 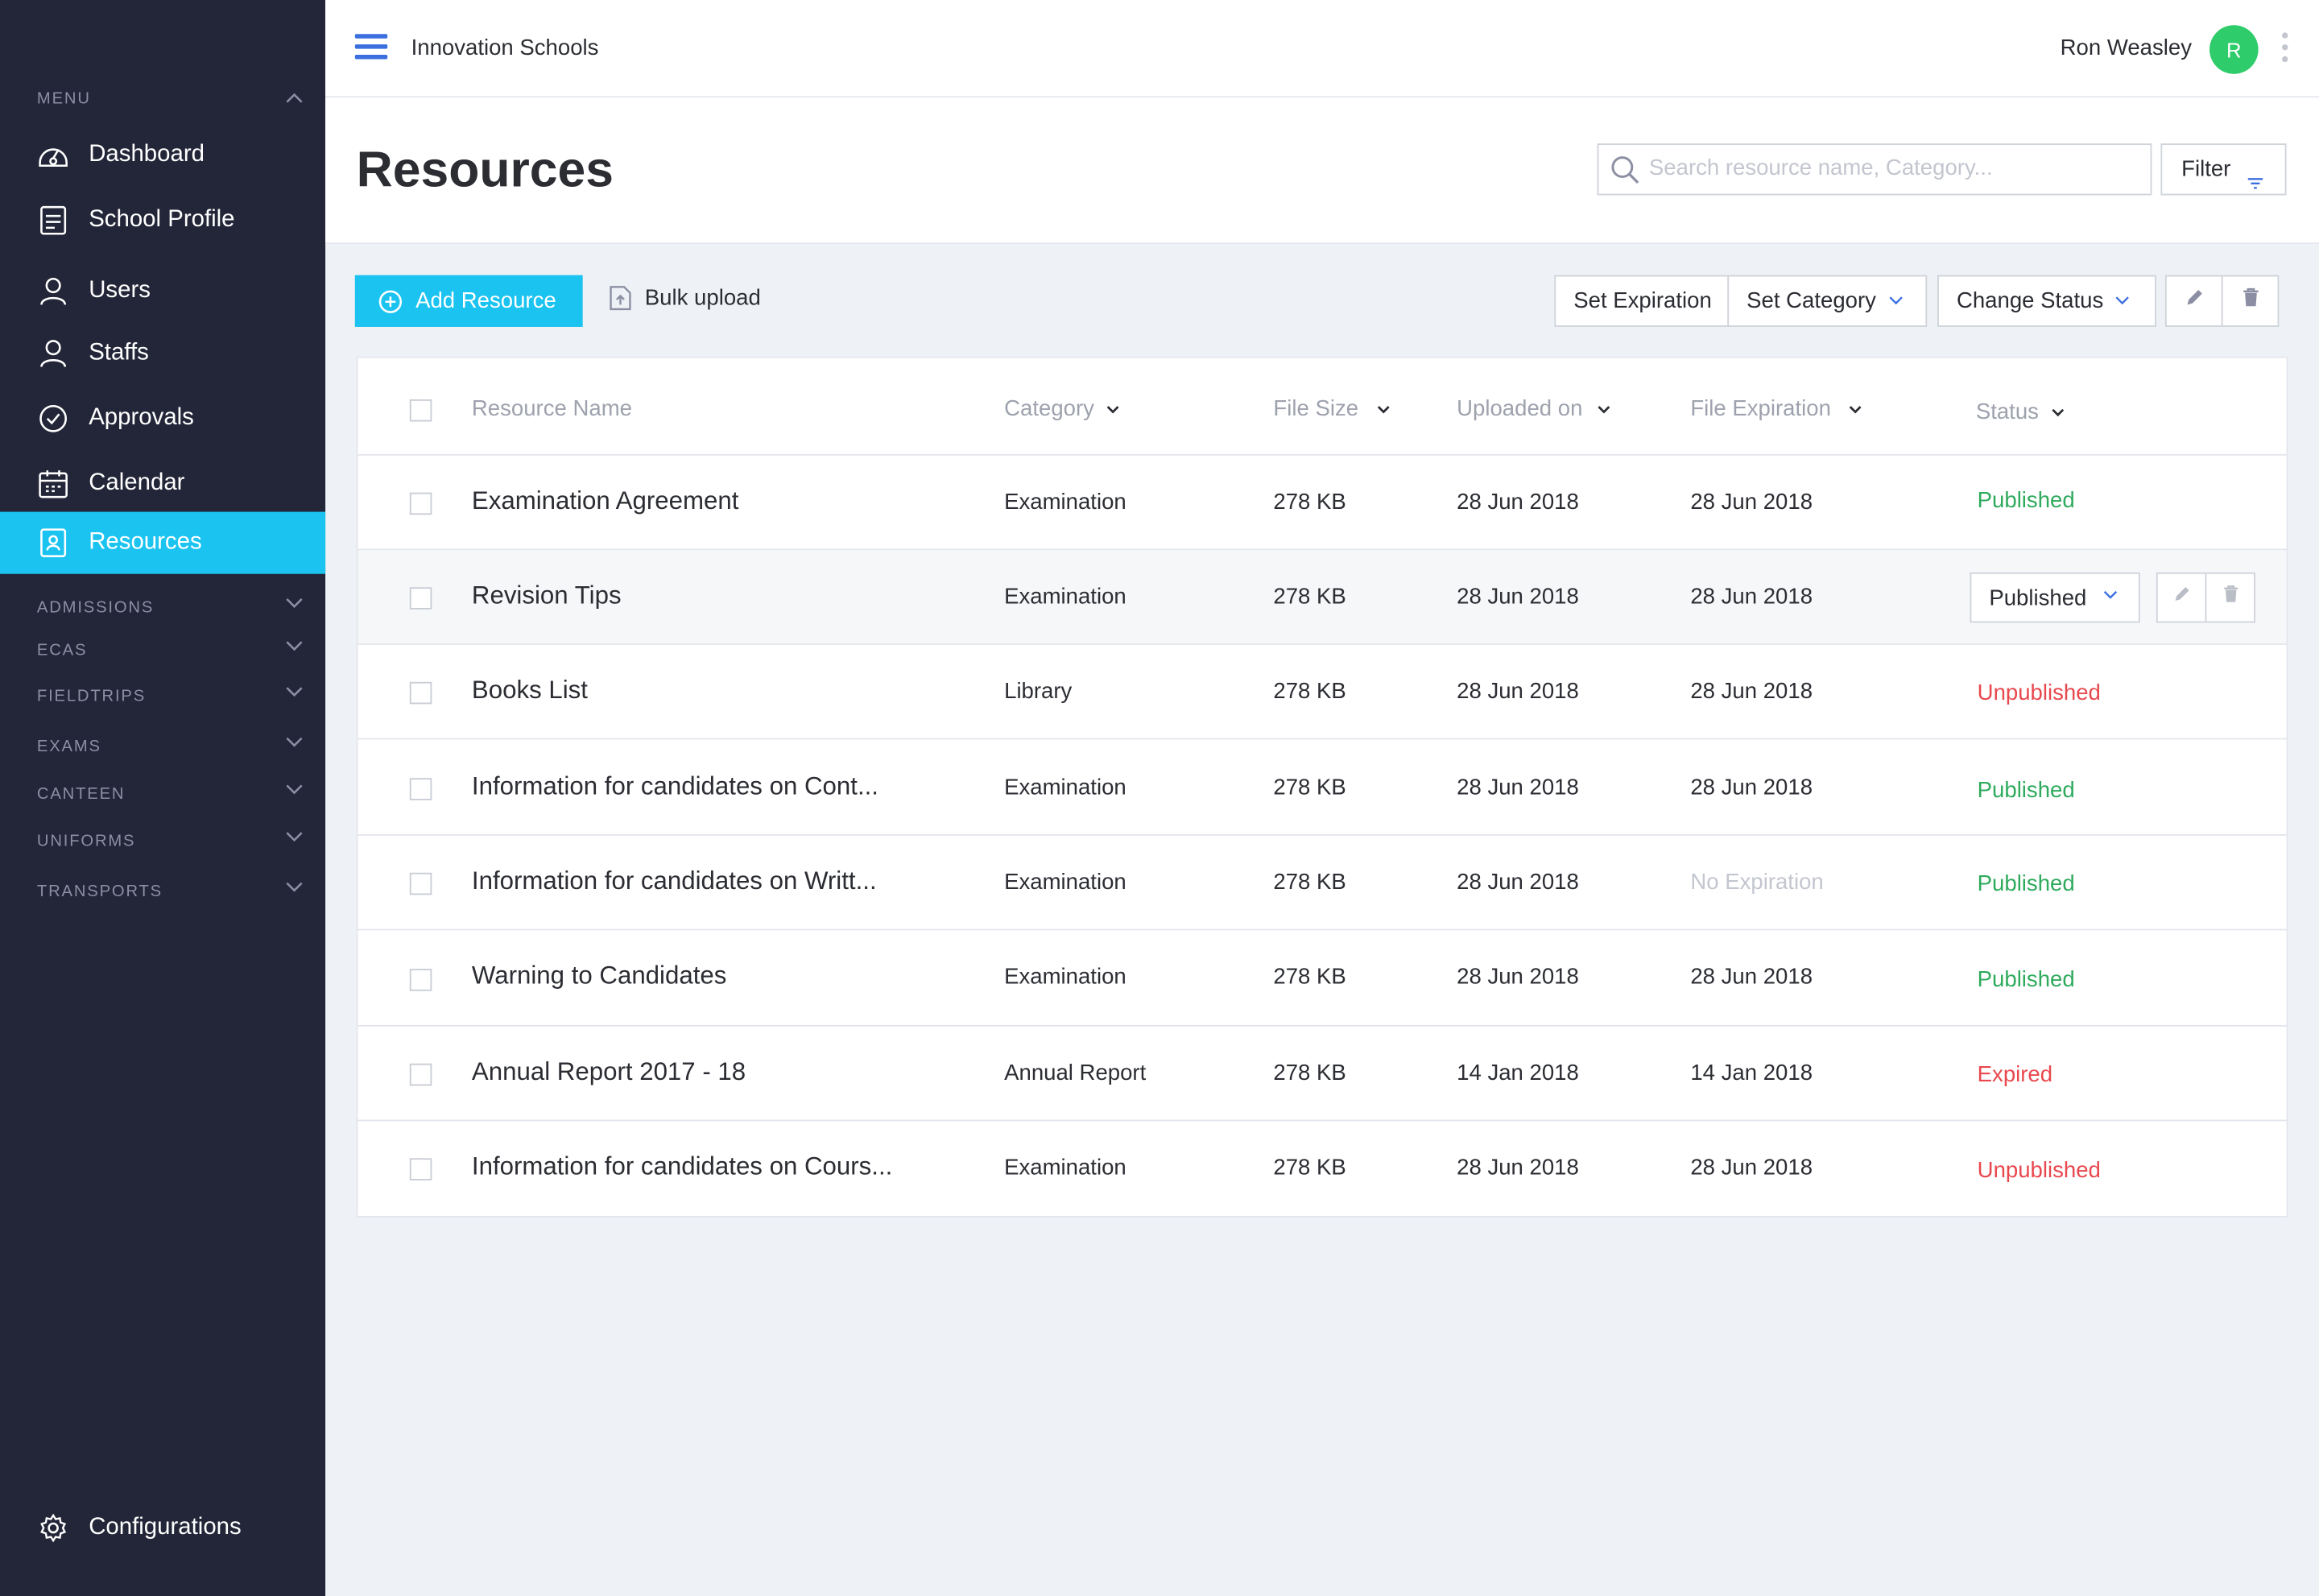 I want to click on sidebar-section-uniforms: UNIFORMS, so click(x=170, y=841).